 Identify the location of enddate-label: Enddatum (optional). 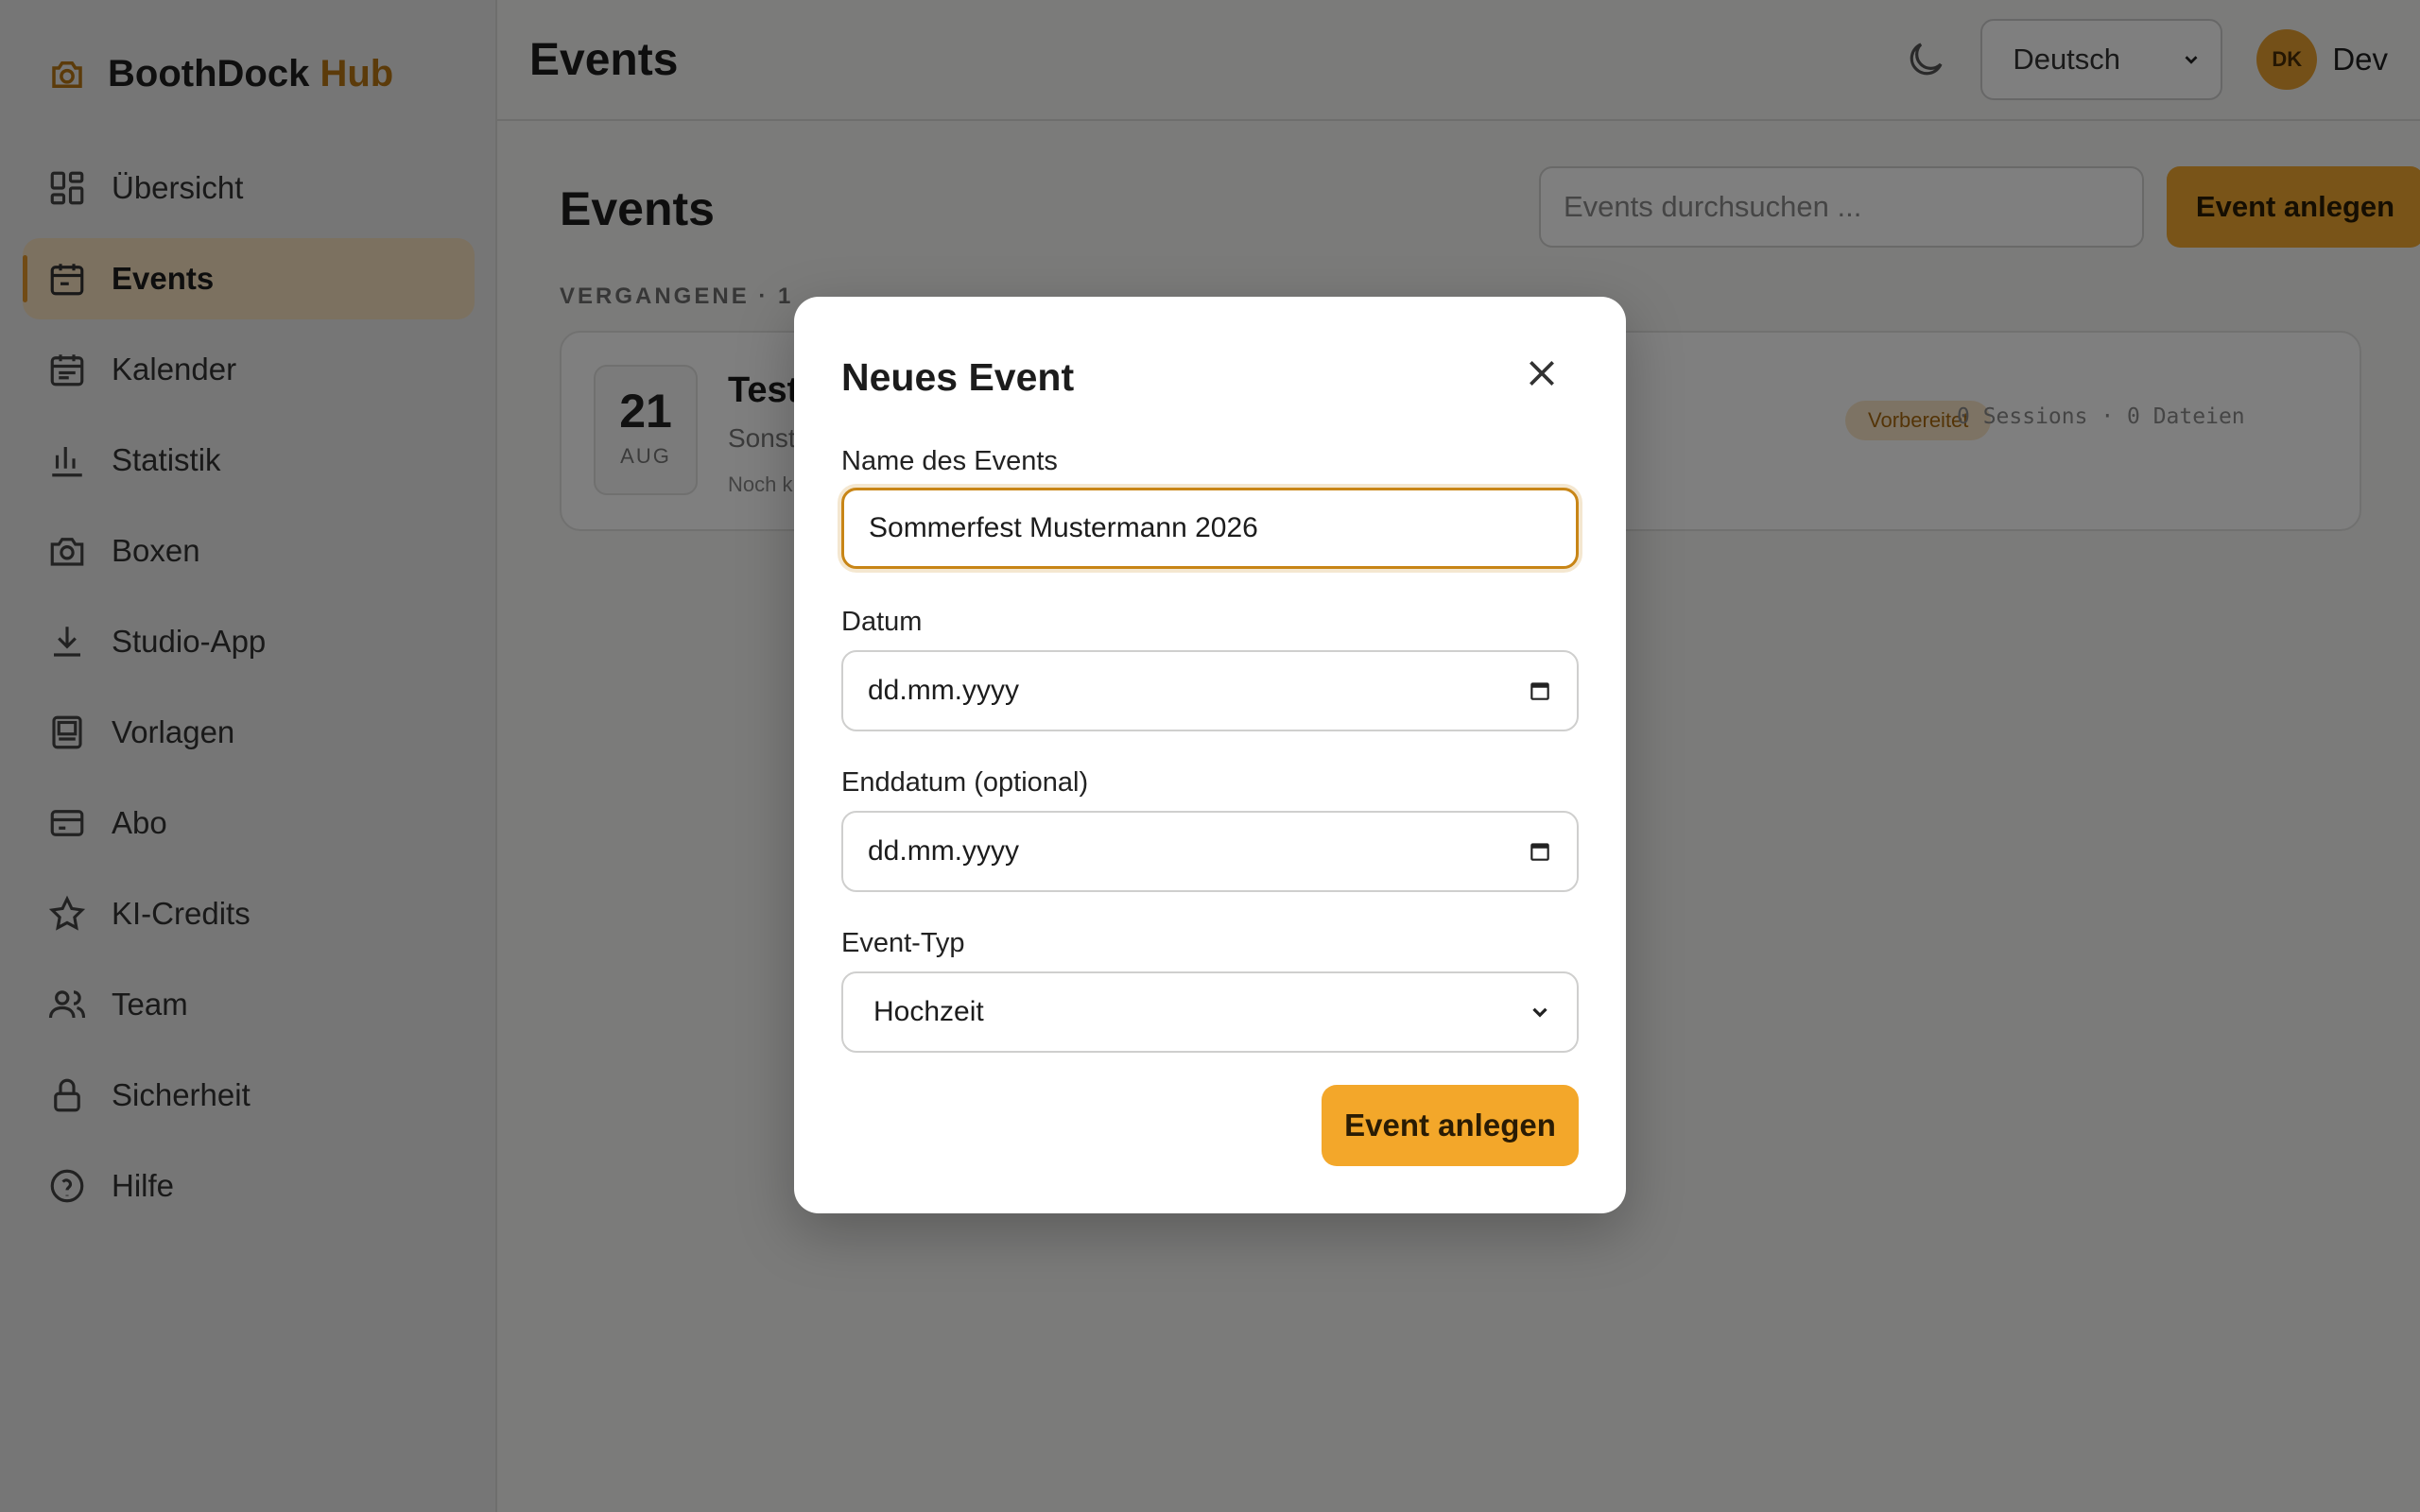
(965, 782).